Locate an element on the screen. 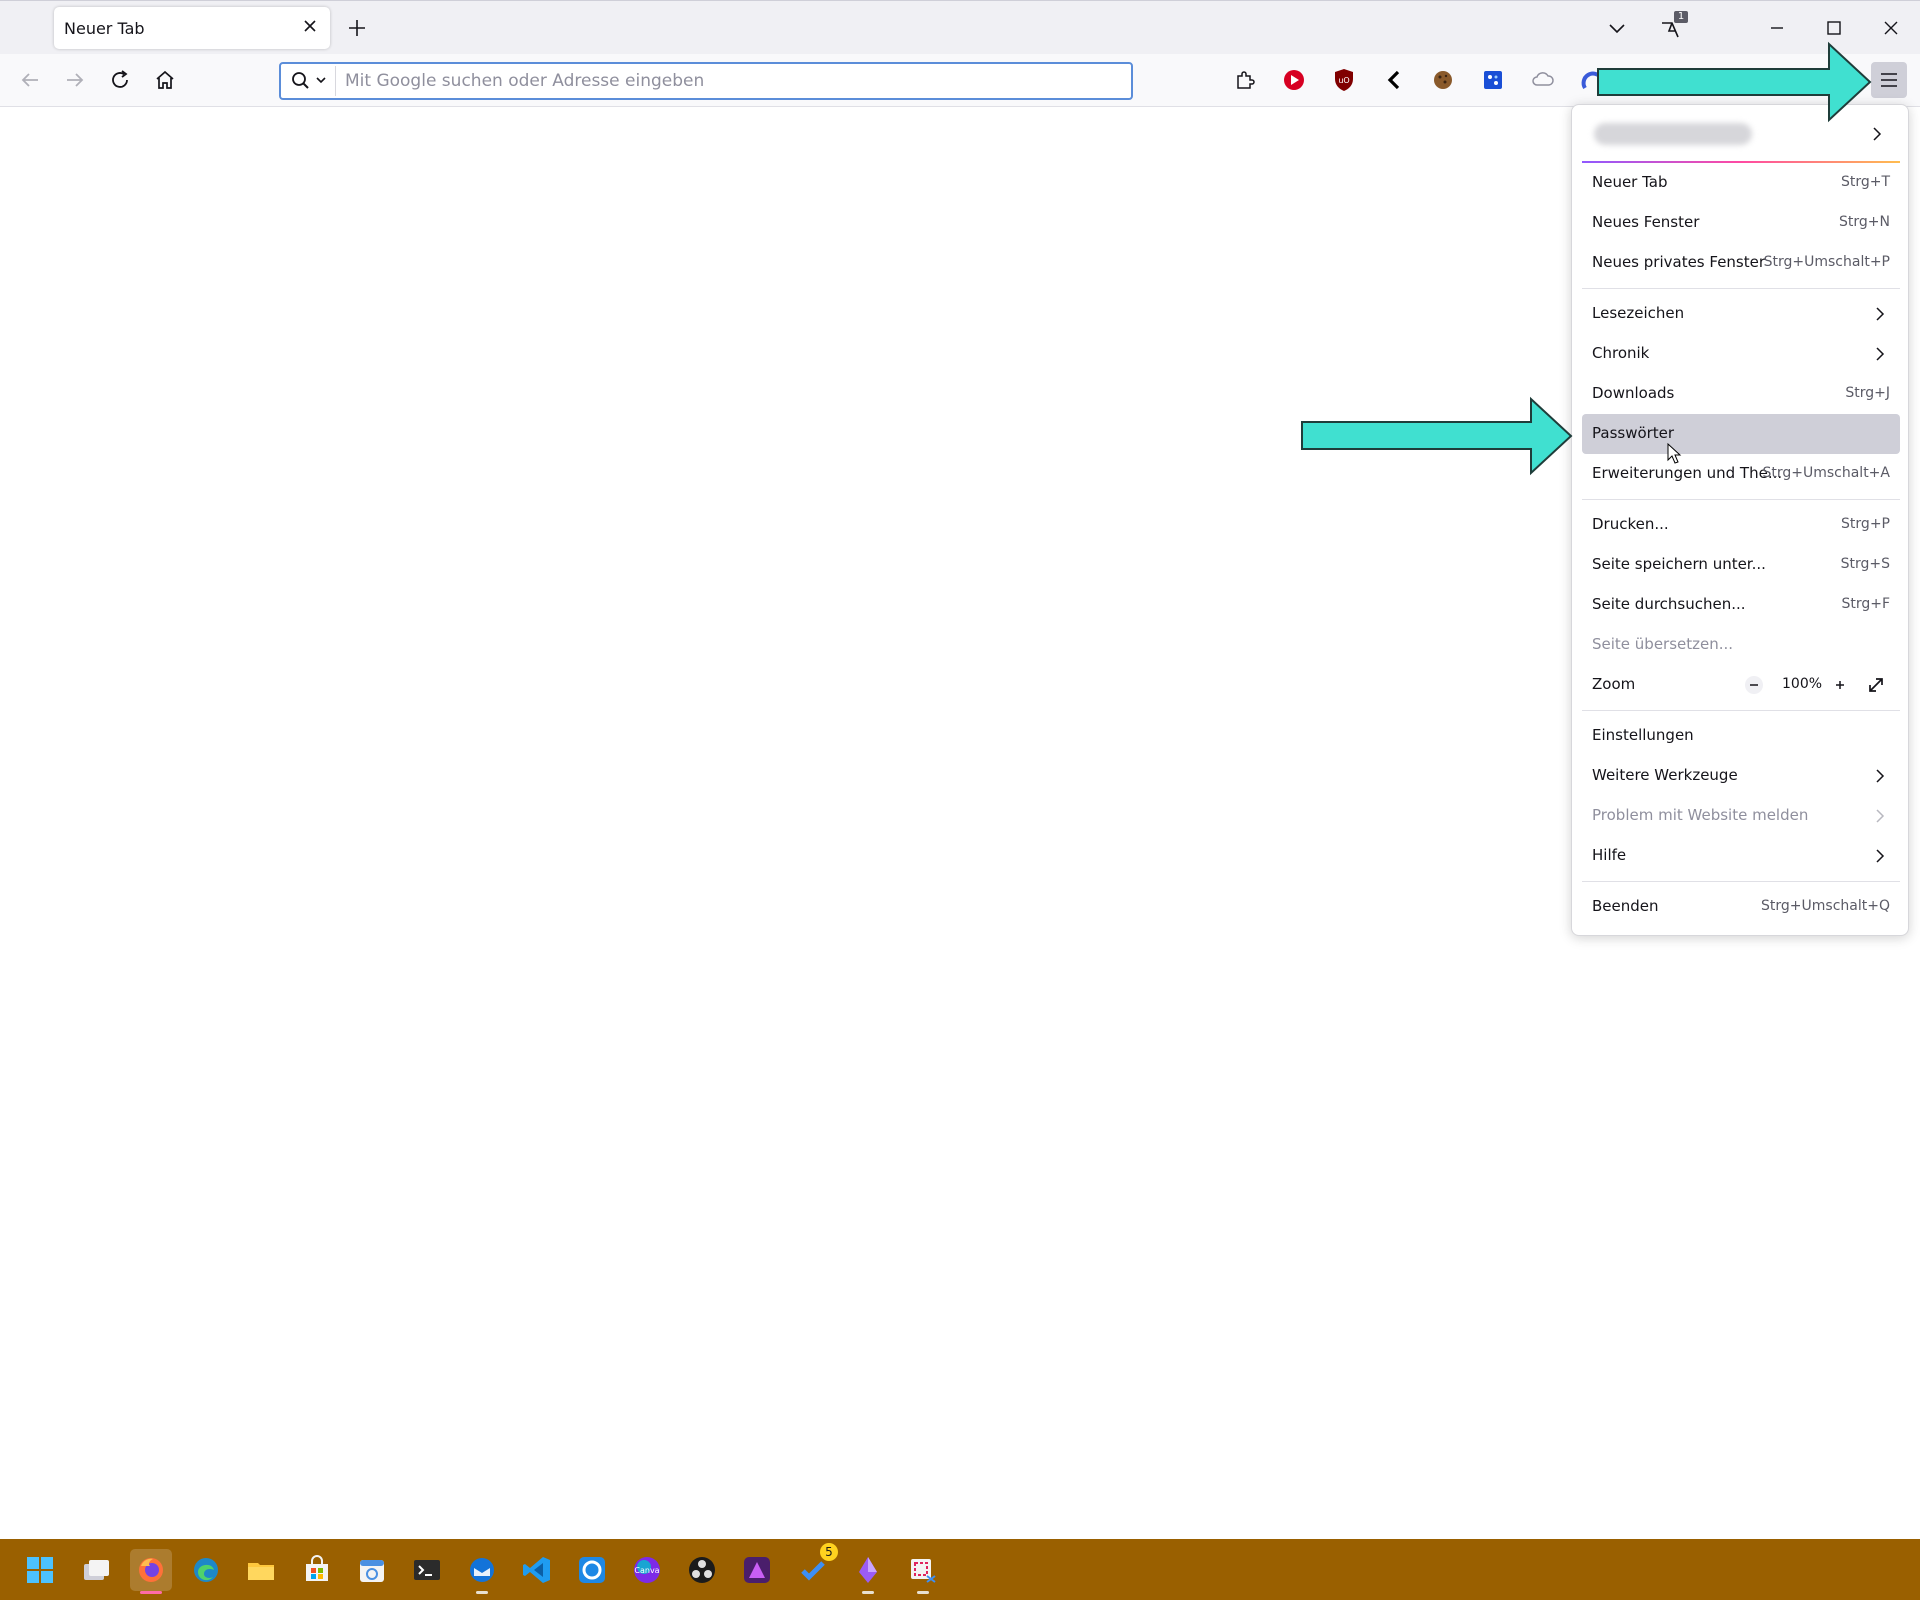 This screenshot has height=1600, width=1920. cloud-icon is located at coordinates (1543, 80).